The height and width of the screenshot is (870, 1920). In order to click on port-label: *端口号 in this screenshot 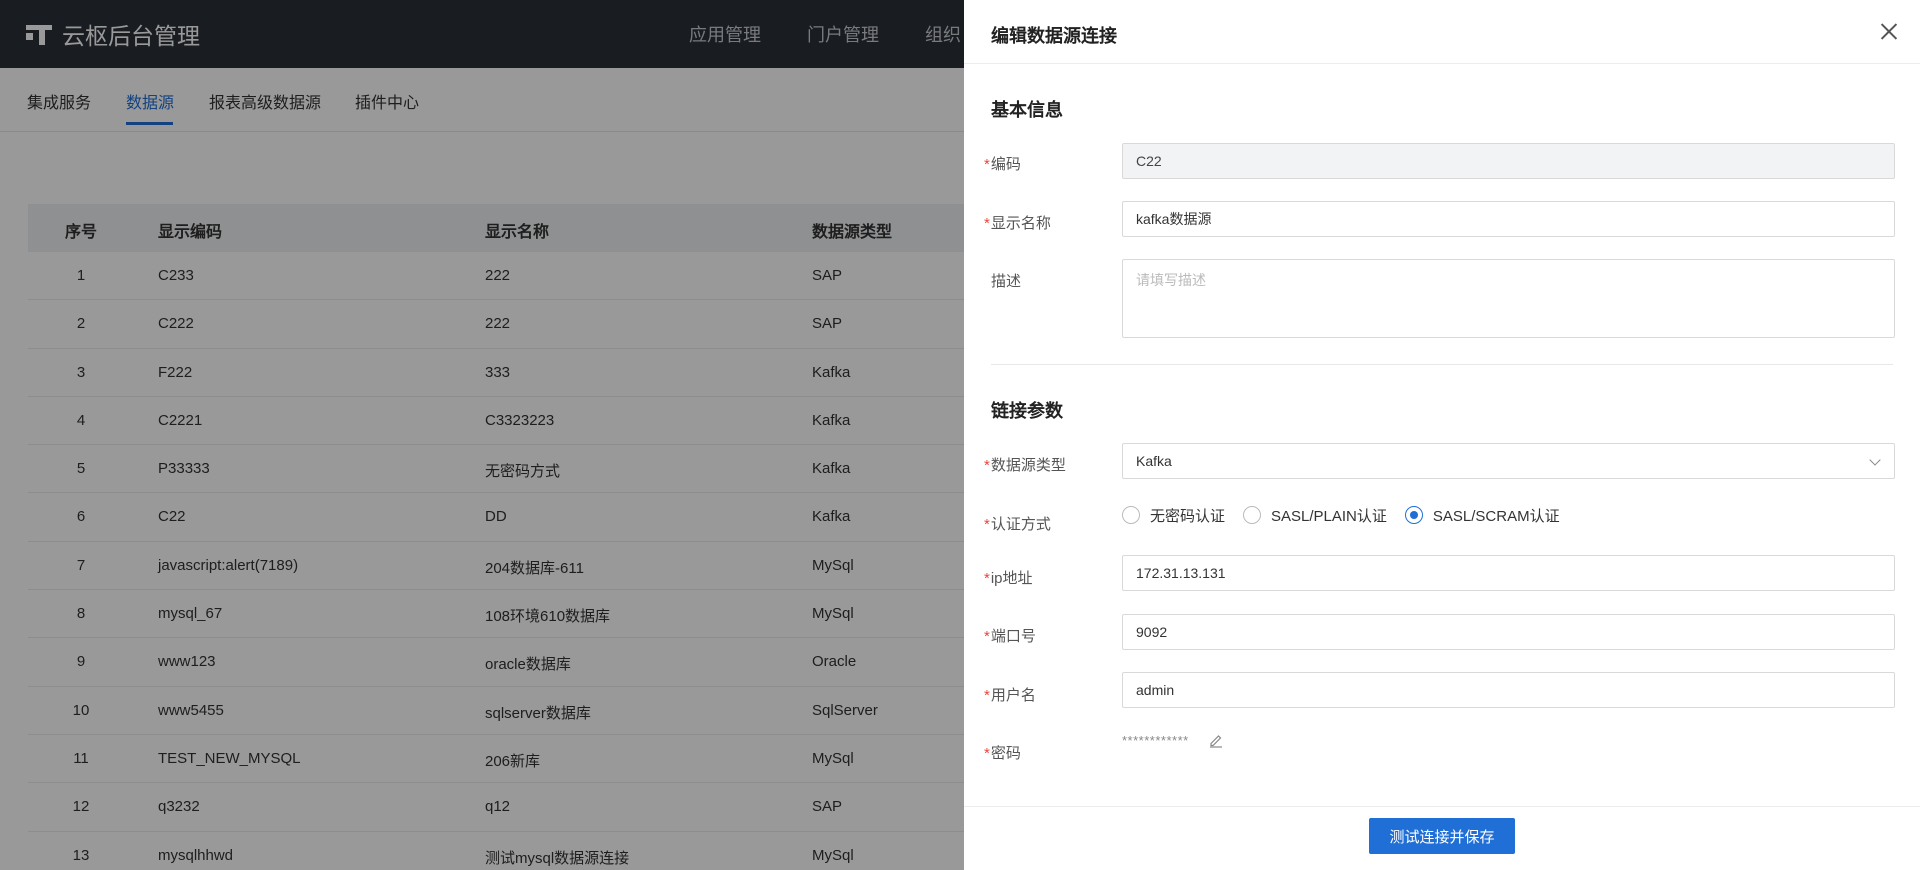, I will do `click(1010, 636)`.